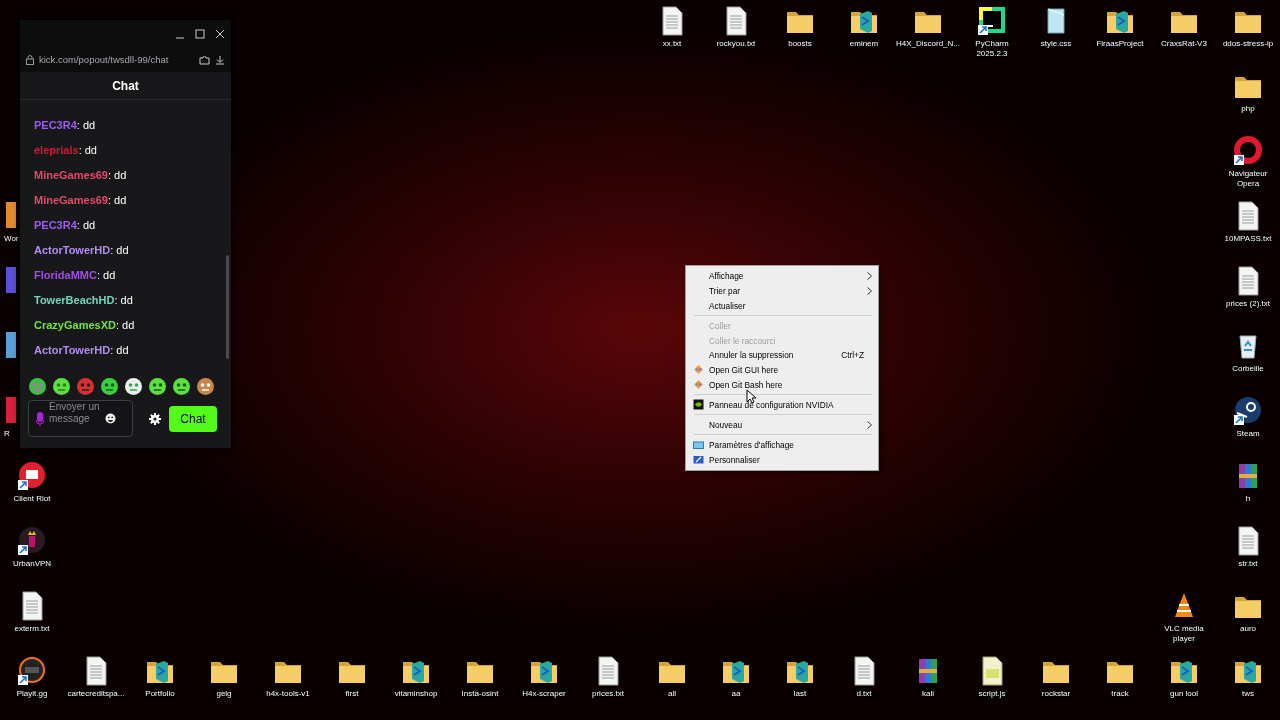 Image resolution: width=1280 pixels, height=720 pixels. What do you see at coordinates (1248, 694) in the screenshot?
I see `desktop-icon-label: tws` at bounding box center [1248, 694].